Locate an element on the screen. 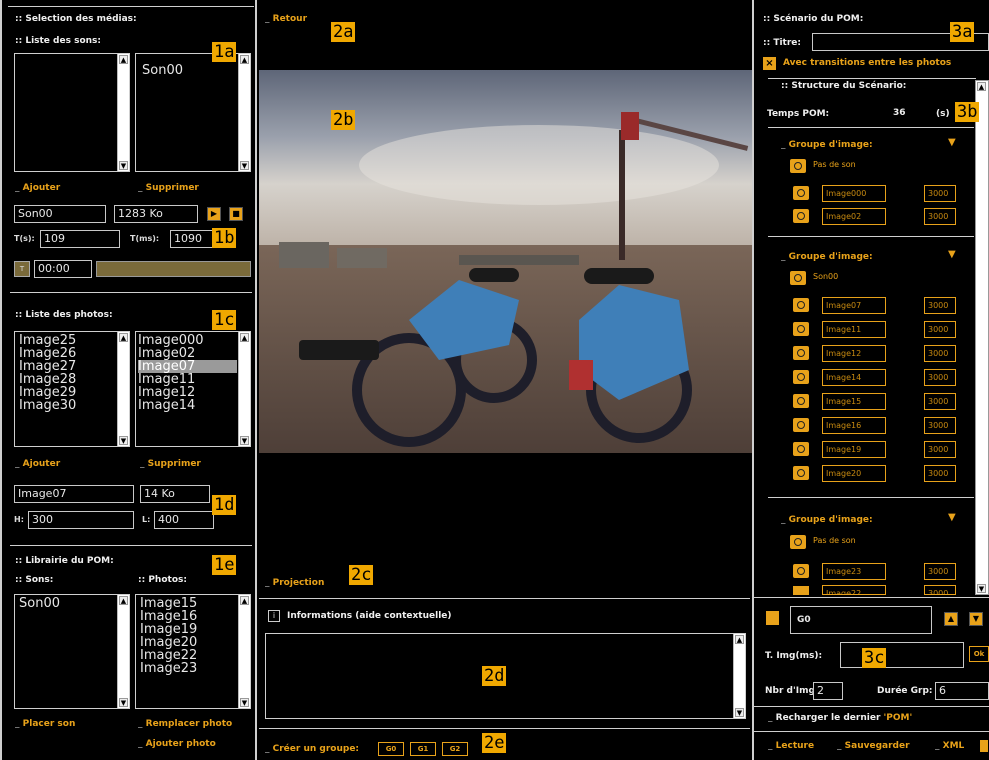 The image size is (989, 760). group-1-image-1: Image000 is located at coordinates (854, 193).